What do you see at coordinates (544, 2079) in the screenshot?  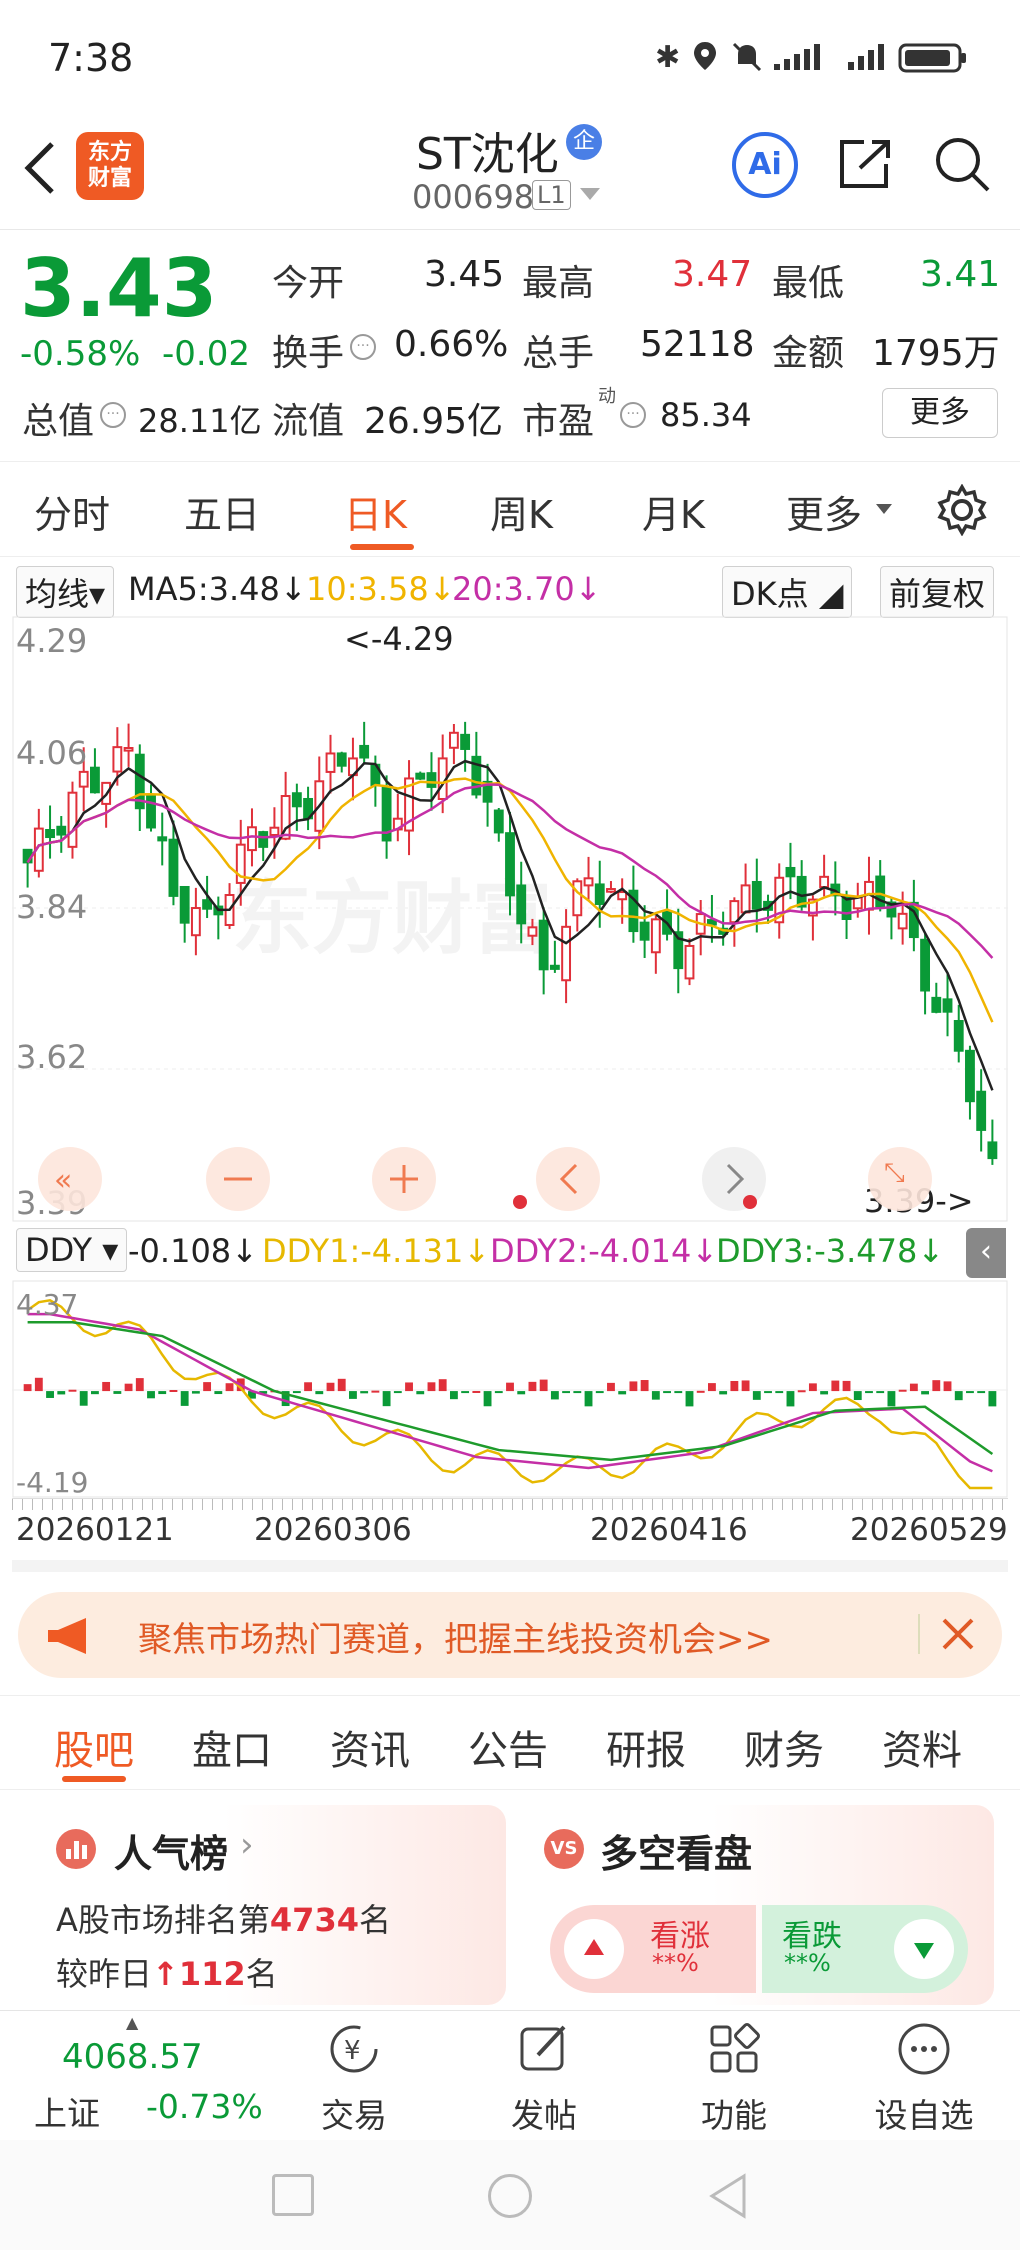 I see `post-button: 发帖` at bounding box center [544, 2079].